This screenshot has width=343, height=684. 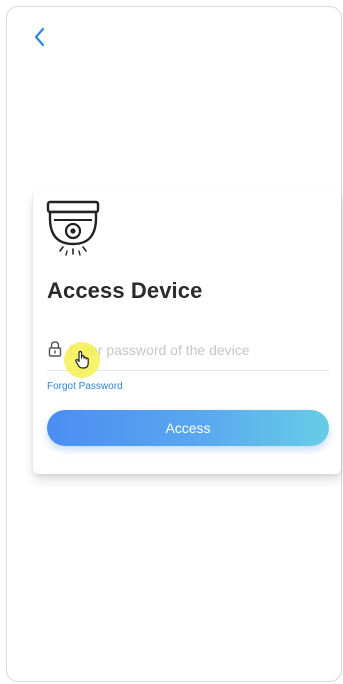 I want to click on page-title: Access Device, so click(x=125, y=290).